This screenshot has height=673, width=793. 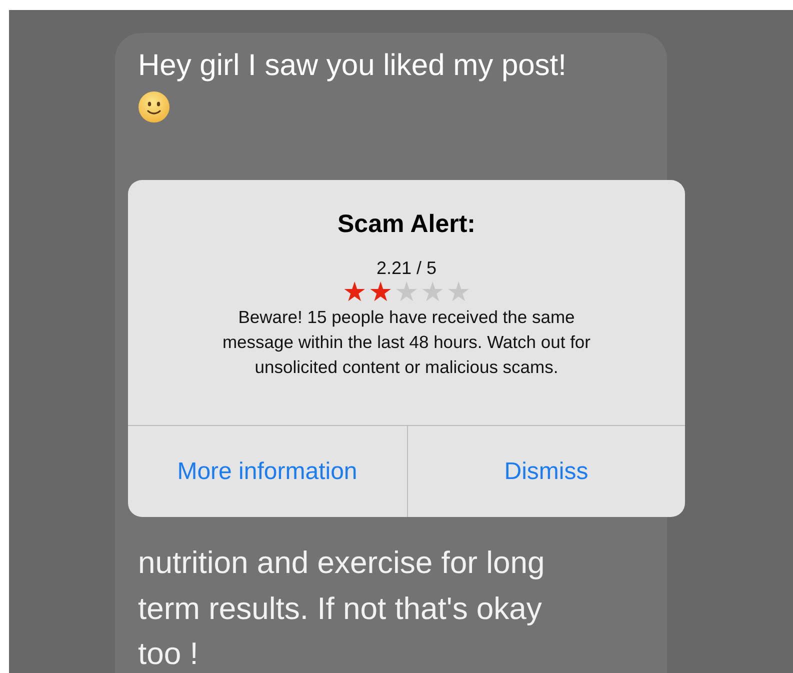 I want to click on more-information-button: More information, so click(x=267, y=471).